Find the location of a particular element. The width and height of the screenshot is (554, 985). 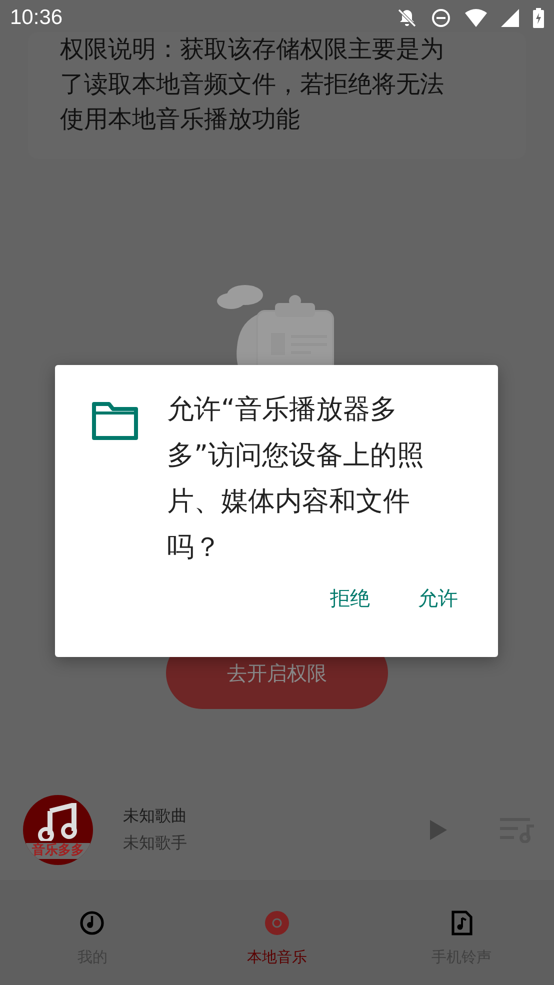

nav-tab: 本地音乐 is located at coordinates (277, 932).